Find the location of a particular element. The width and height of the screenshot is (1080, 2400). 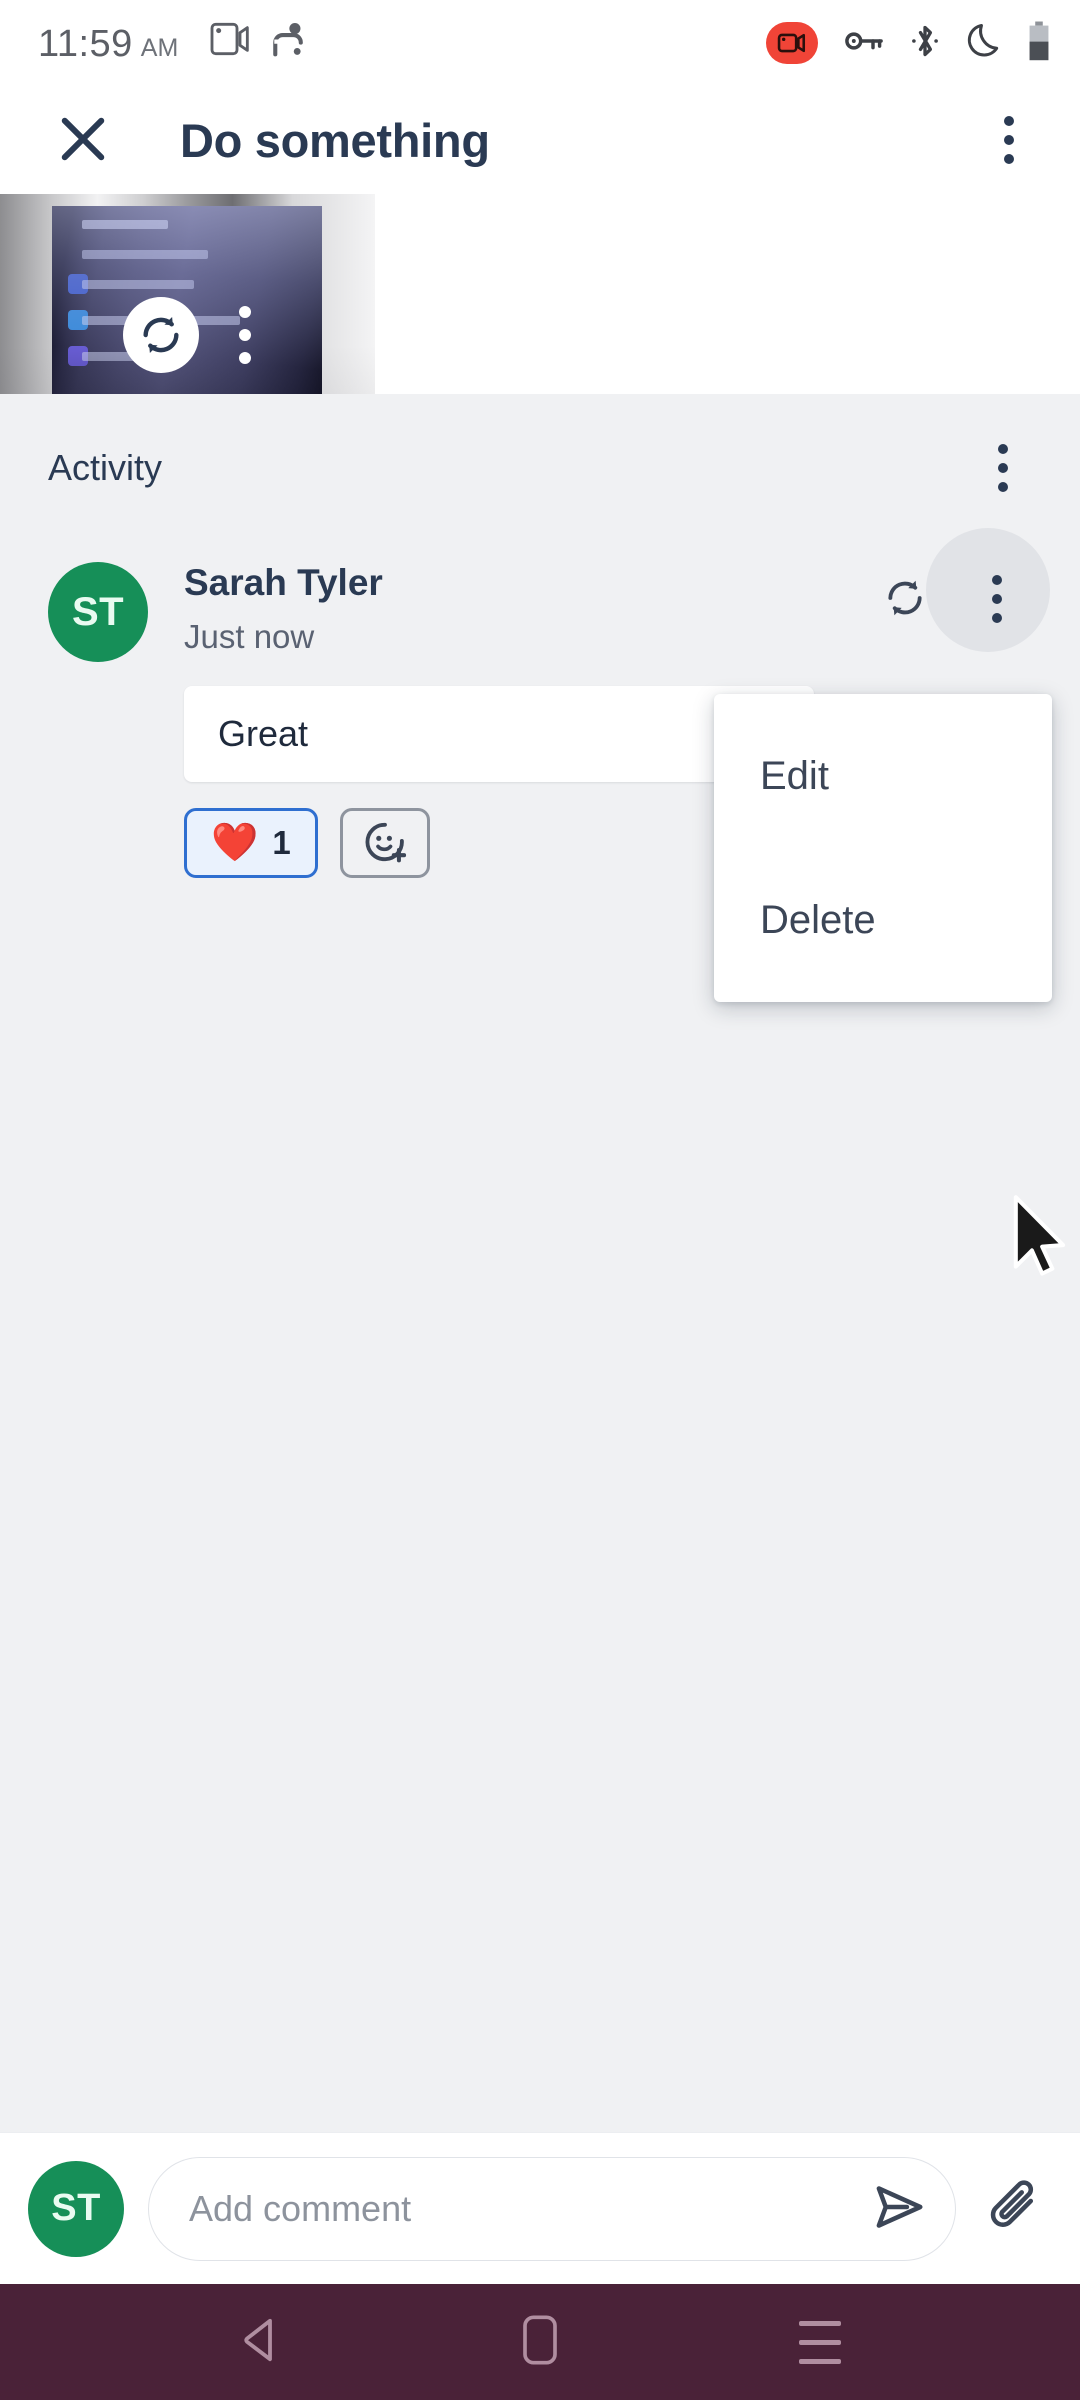

battery-icon is located at coordinates (1039, 43).